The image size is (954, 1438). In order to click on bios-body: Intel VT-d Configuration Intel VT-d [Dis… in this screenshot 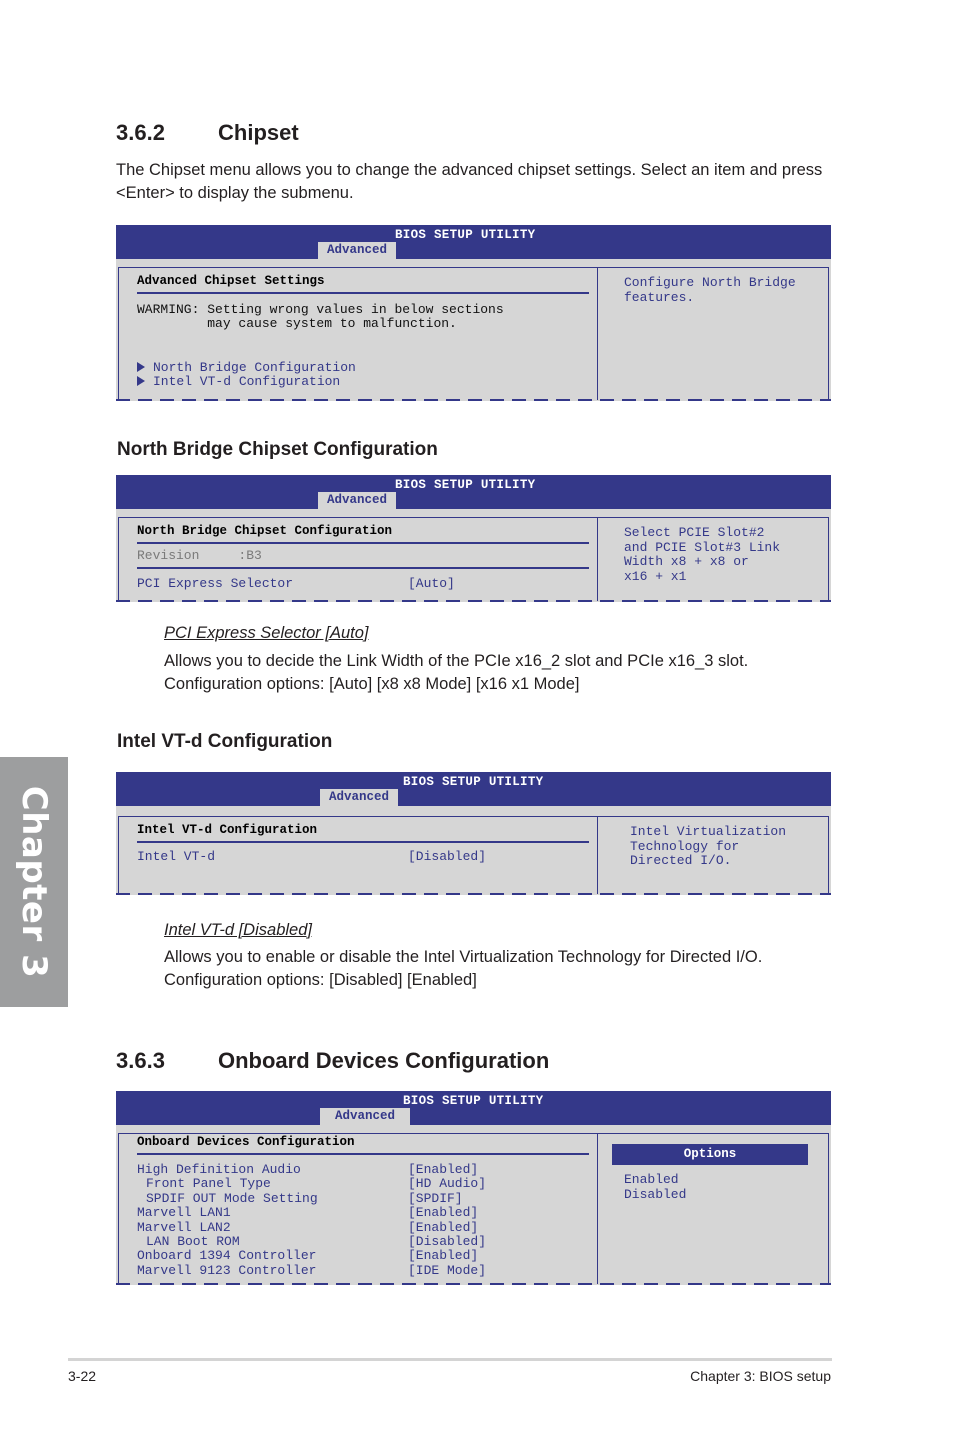, I will do `click(473, 855)`.